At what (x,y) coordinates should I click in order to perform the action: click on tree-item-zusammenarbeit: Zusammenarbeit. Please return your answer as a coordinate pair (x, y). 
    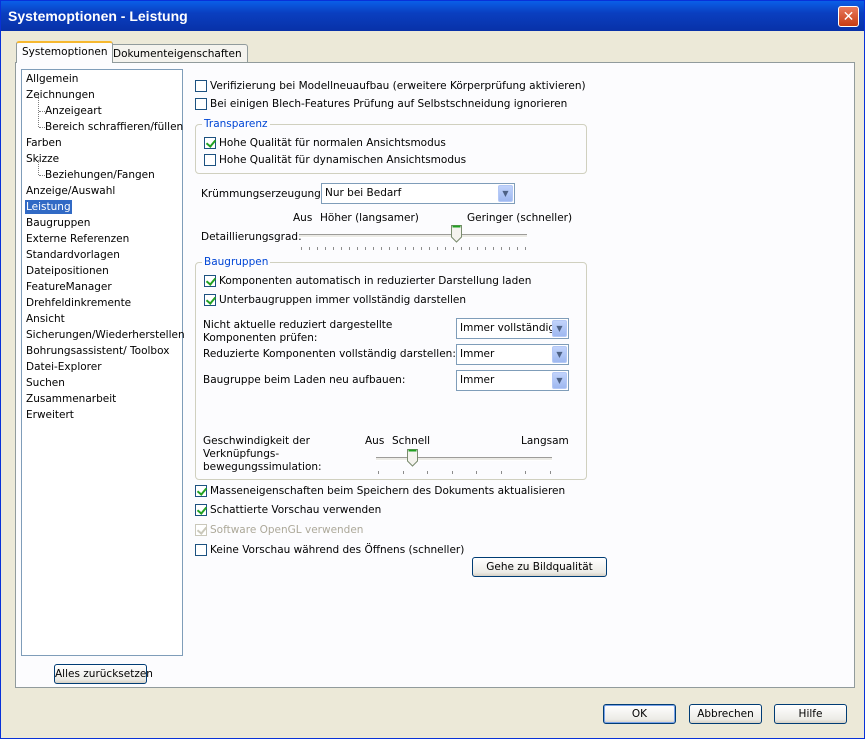
    Looking at the image, I should click on (71, 399).